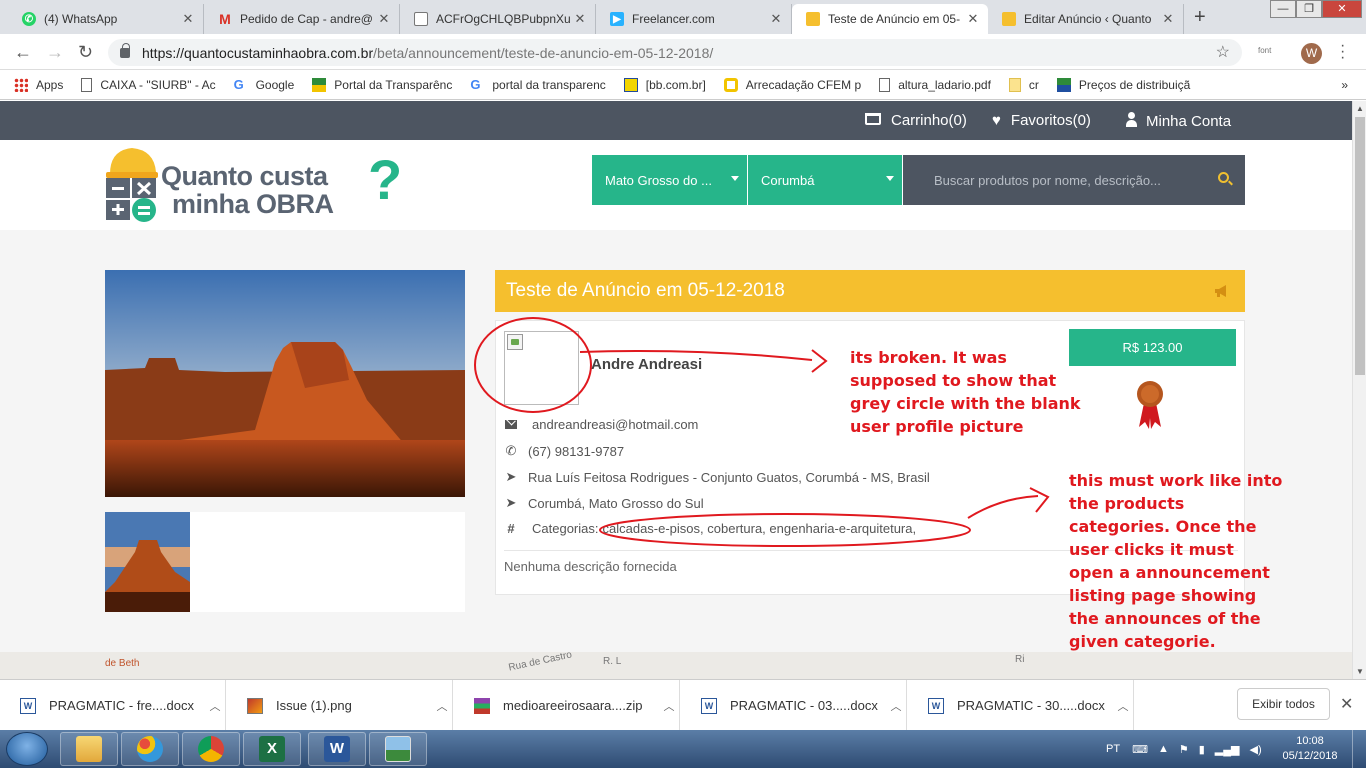  Describe the element at coordinates (1344, 85) in the screenshot. I see `bookmarks-overflow-button: »` at that location.